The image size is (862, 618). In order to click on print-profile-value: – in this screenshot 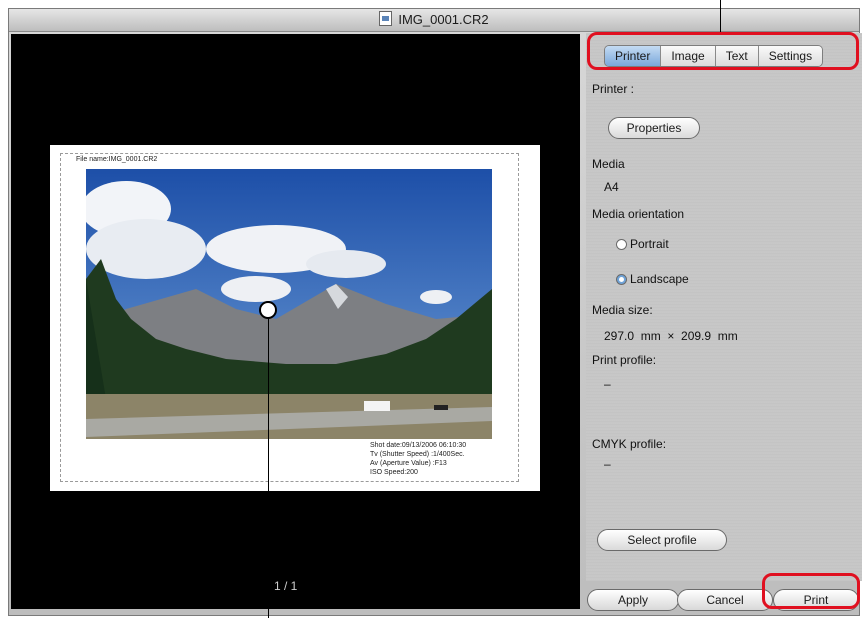, I will do `click(607, 384)`.